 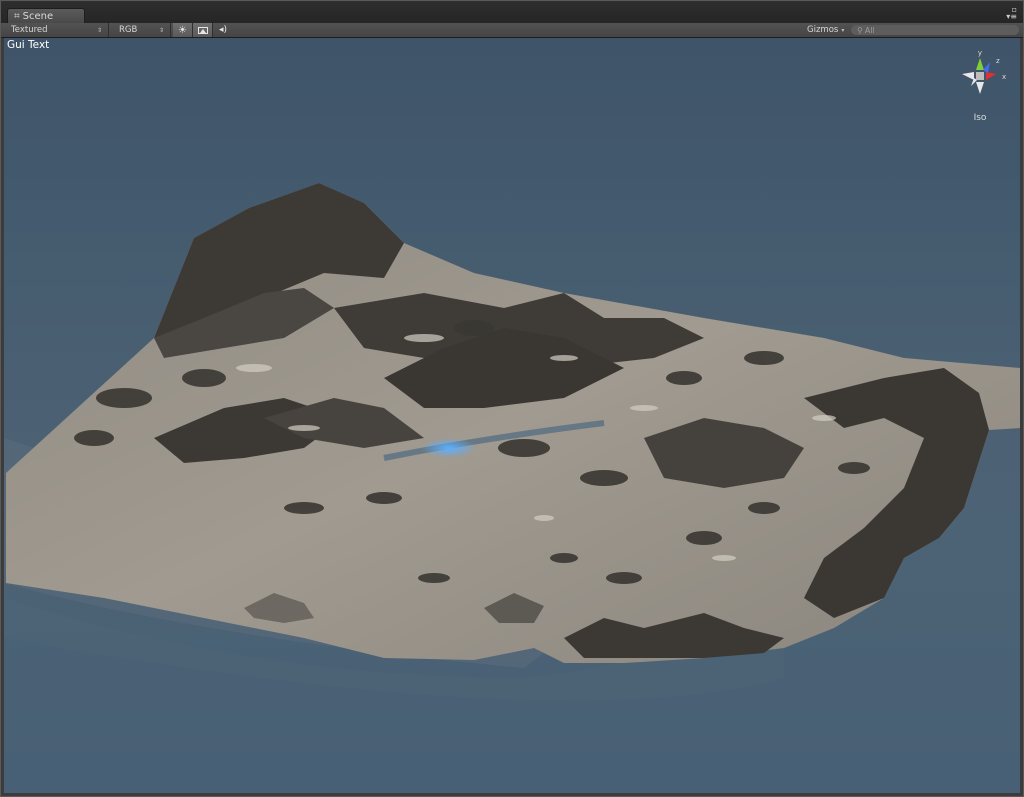 What do you see at coordinates (140, 30) in the screenshot?
I see `render-mode-dropdown: RGB ⇕` at bounding box center [140, 30].